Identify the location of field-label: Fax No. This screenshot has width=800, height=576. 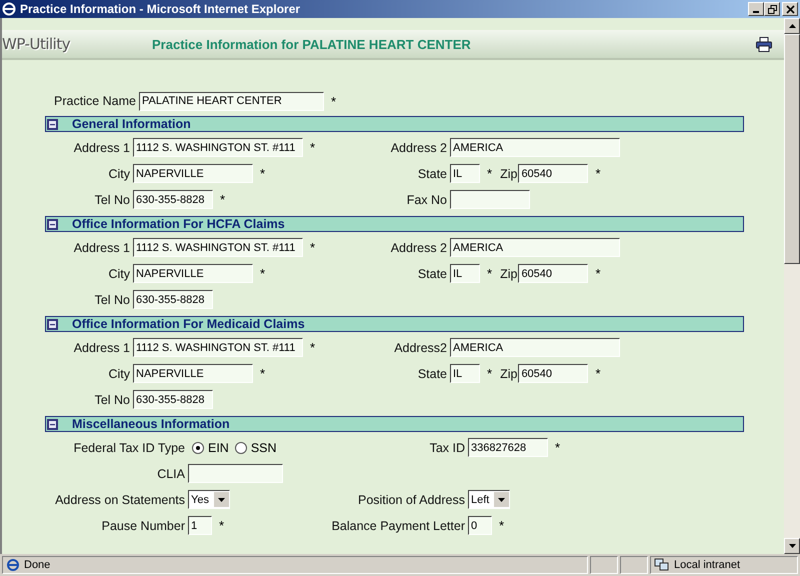
(426, 199).